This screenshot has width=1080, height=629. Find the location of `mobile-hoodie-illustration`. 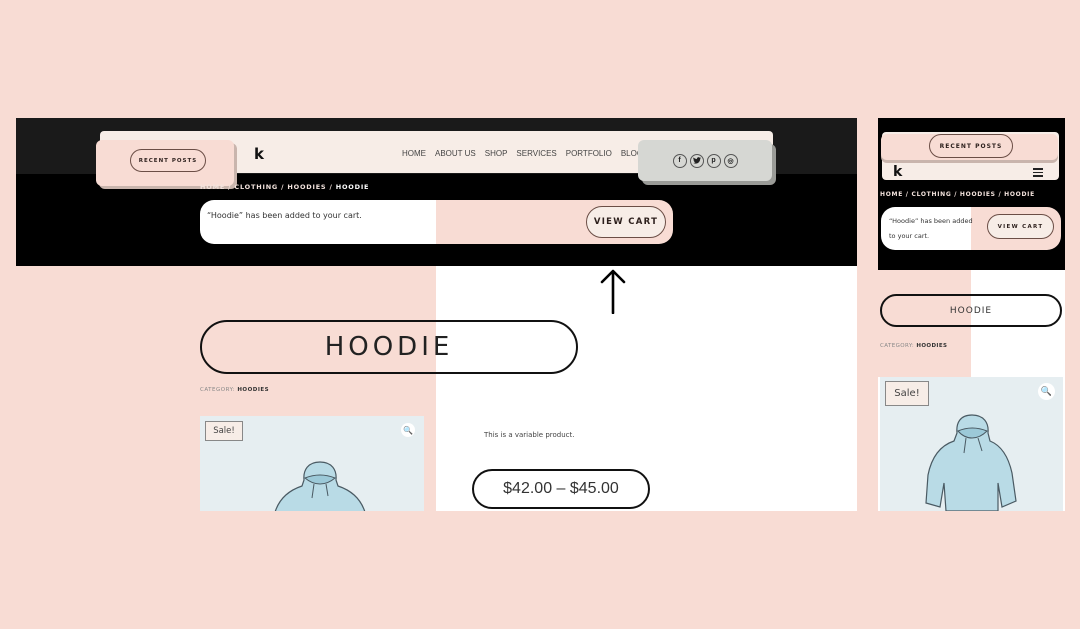

mobile-hoodie-illustration is located at coordinates (971, 462).